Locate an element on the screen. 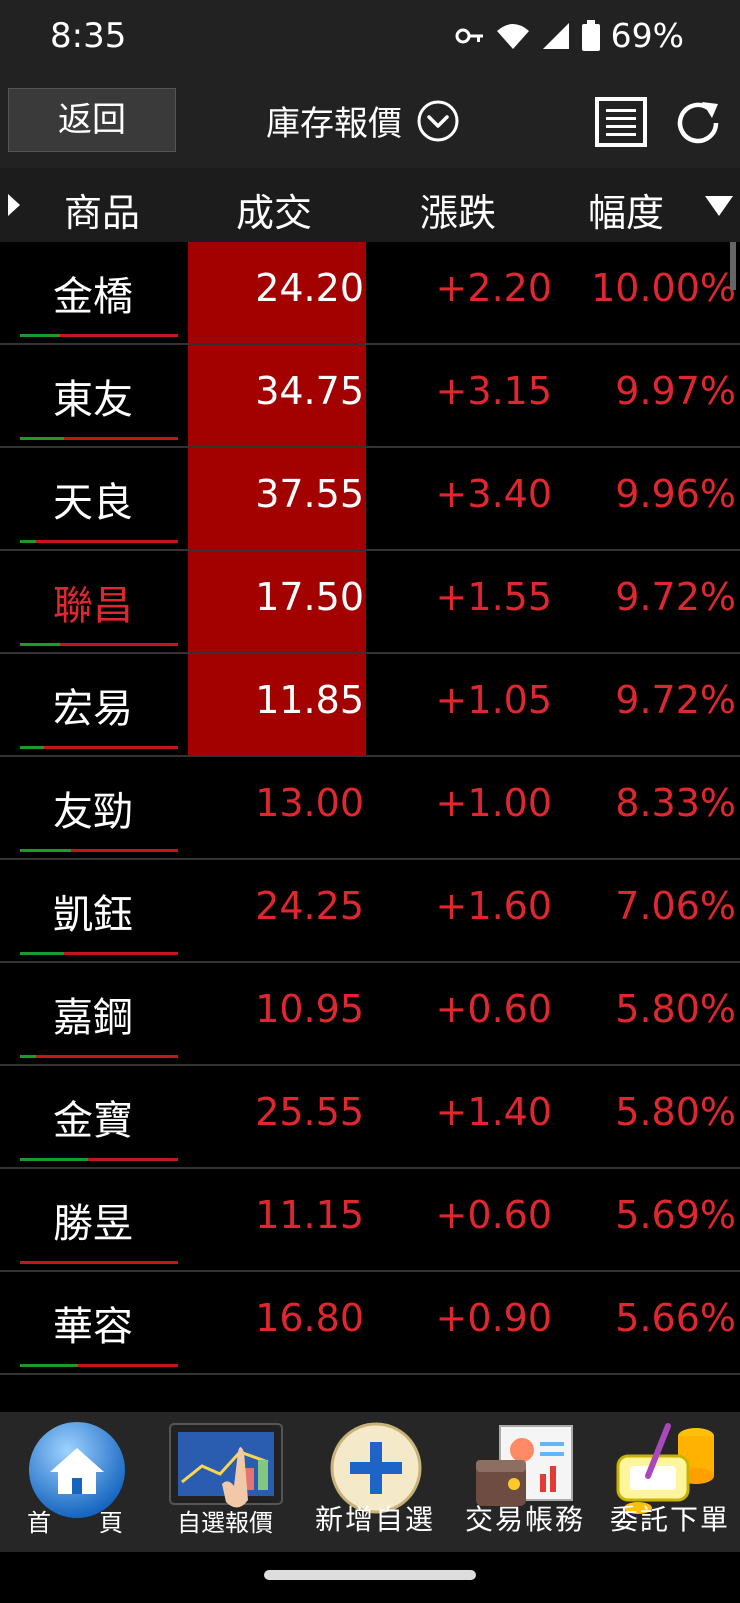  quote-row: 友勁 13.00 +1.00 8.33% is located at coordinates (370, 808).